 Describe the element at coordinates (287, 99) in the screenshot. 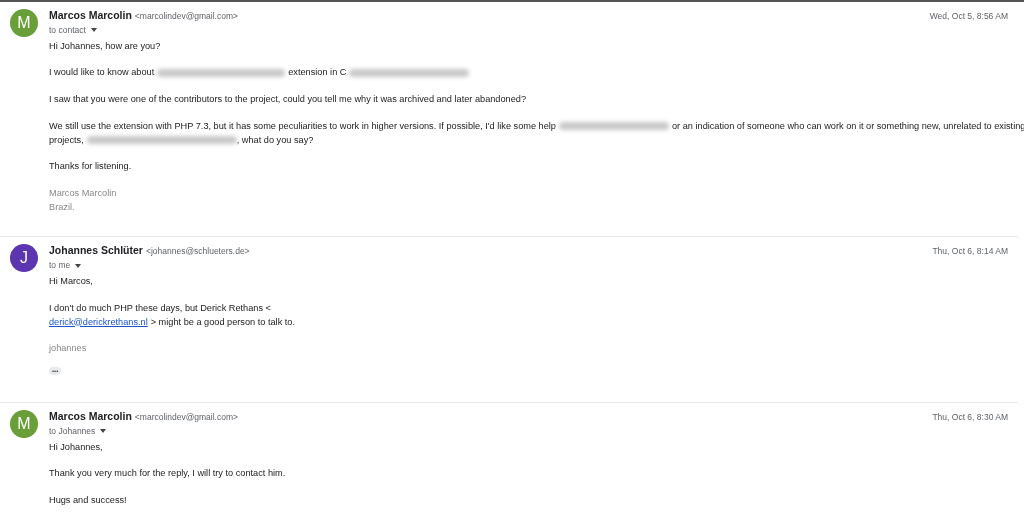

I see `body-text: I saw that you were one of the contributors to the project, could you tell me why it was archived and later abandoned?` at that location.